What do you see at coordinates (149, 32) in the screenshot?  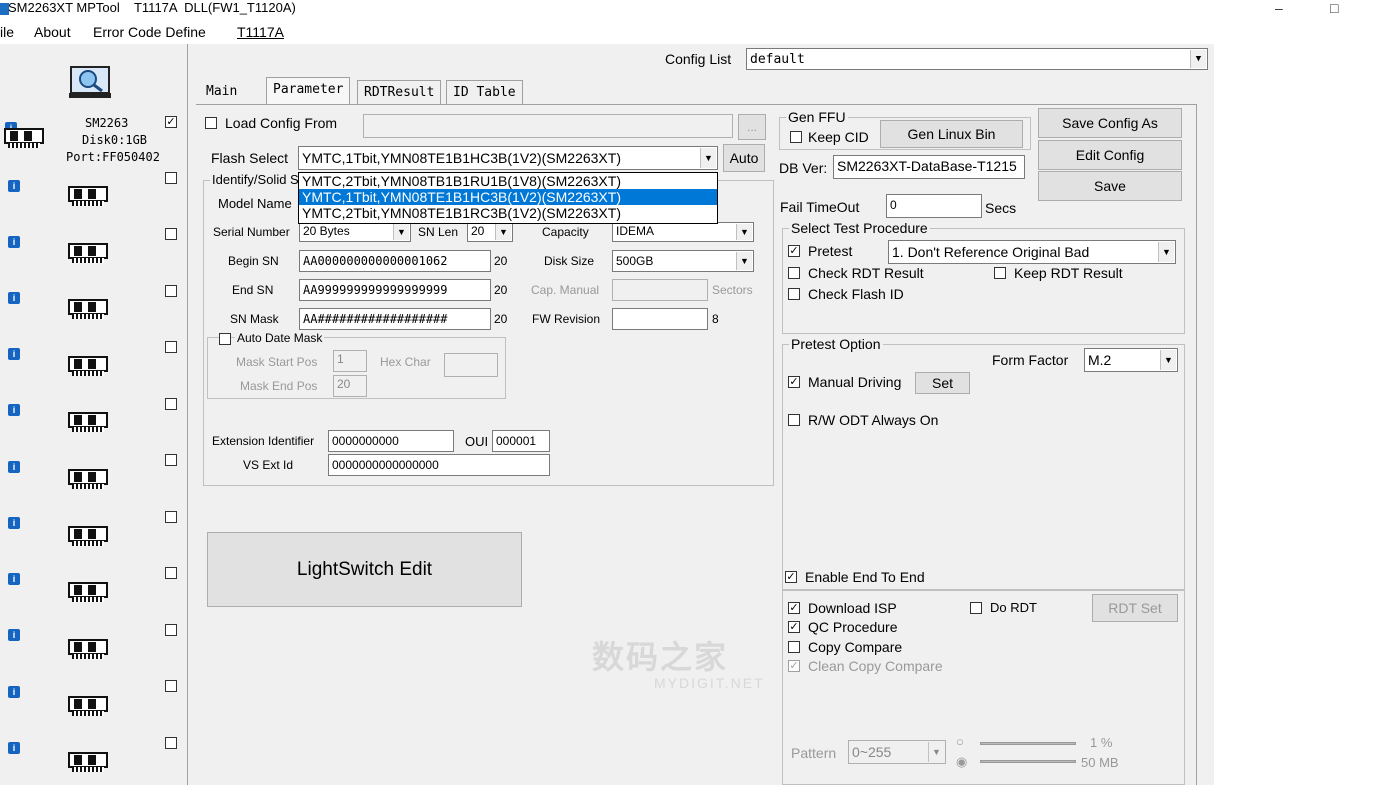 I see `menu-error-code-define: Error Code Define` at bounding box center [149, 32].